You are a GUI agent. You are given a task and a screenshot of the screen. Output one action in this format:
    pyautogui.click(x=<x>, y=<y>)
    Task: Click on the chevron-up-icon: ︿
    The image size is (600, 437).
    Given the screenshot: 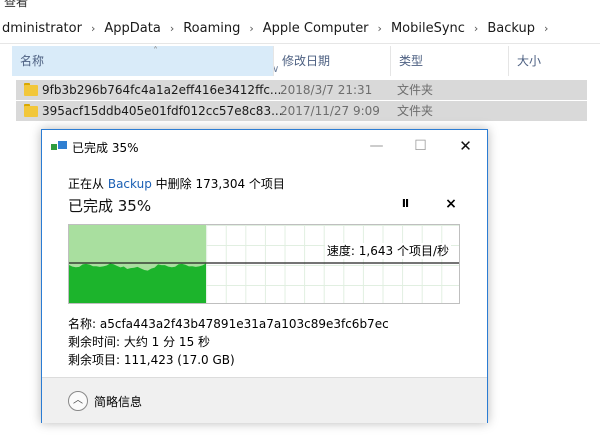 What is the action you would take?
    pyautogui.click(x=78, y=401)
    